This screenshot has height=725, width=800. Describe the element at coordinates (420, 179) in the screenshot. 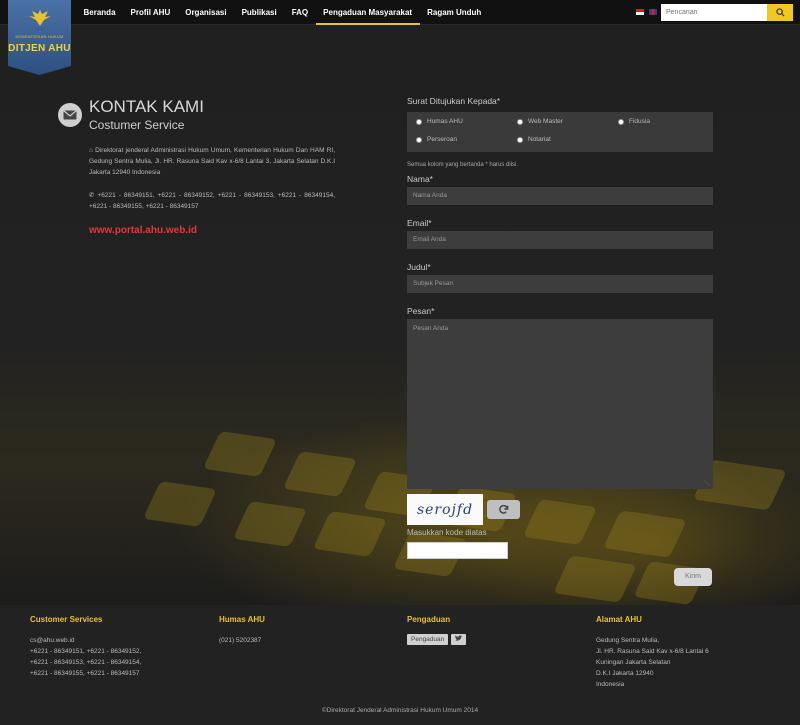

I see `name-label: Nama*` at that location.